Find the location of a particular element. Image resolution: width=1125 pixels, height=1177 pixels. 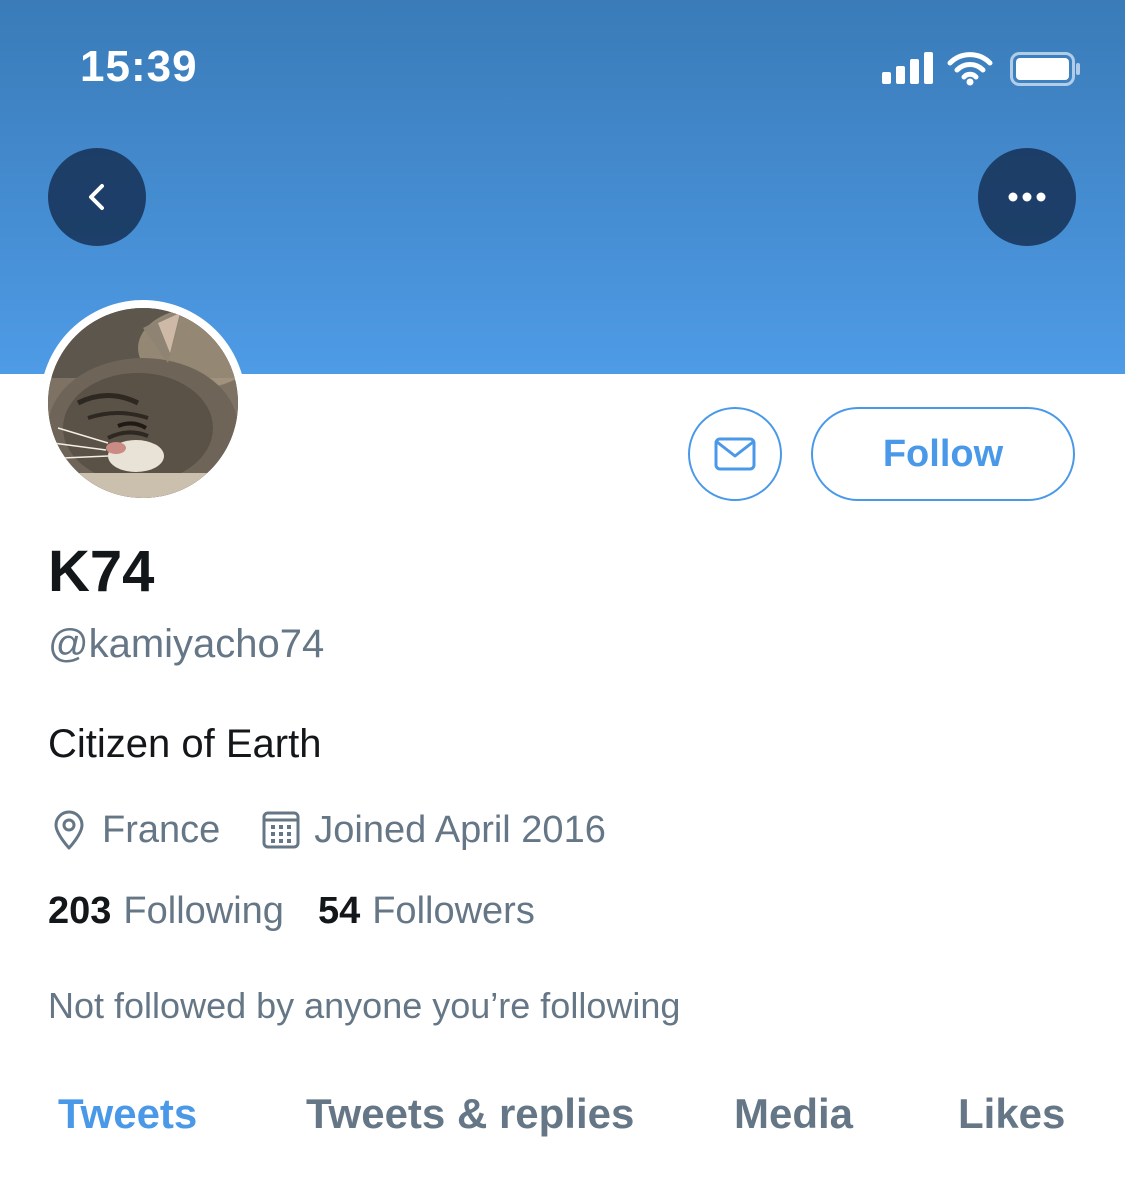

follow-button: Follow is located at coordinates (943, 454).